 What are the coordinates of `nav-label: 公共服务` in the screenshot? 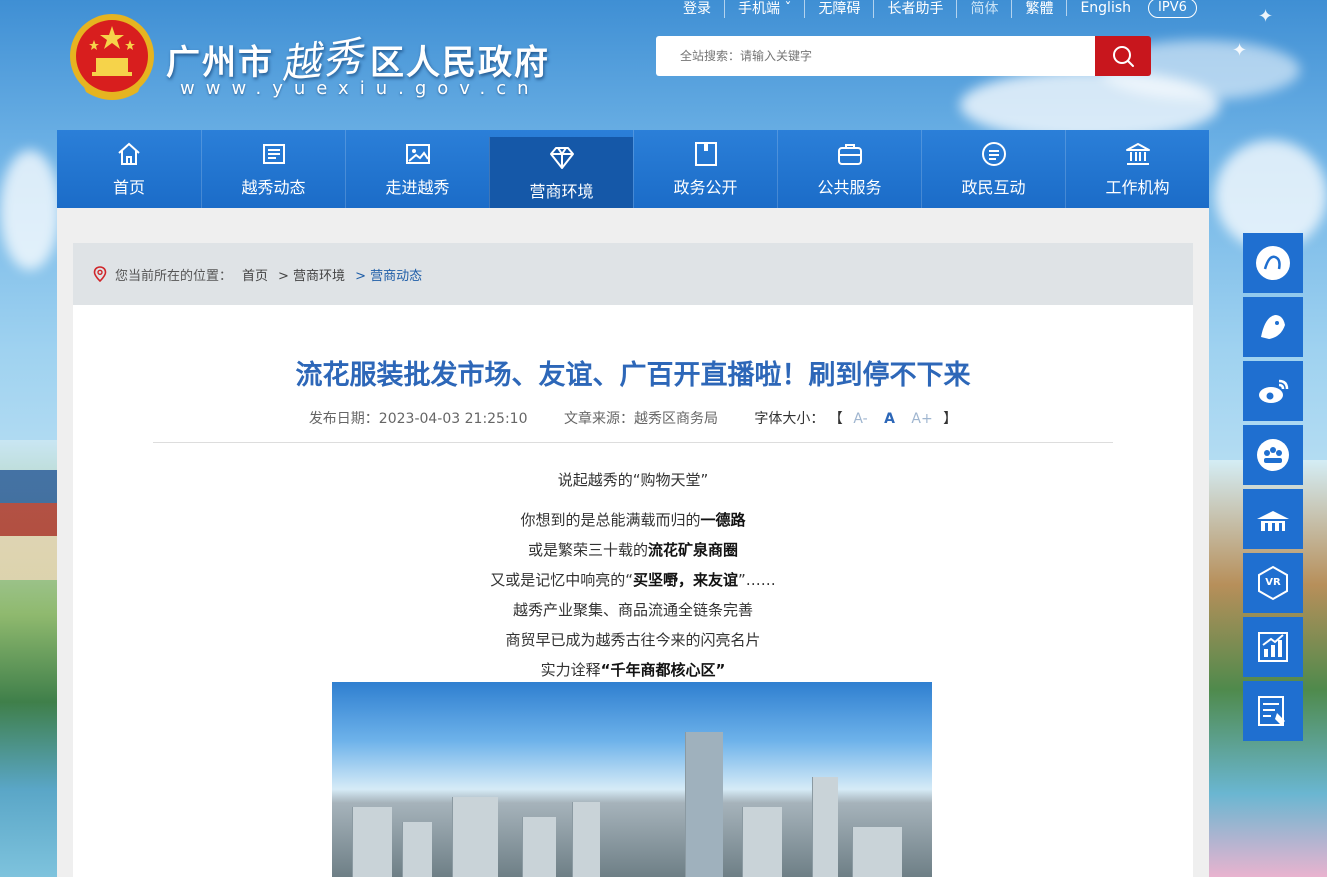 It's located at (849, 187).